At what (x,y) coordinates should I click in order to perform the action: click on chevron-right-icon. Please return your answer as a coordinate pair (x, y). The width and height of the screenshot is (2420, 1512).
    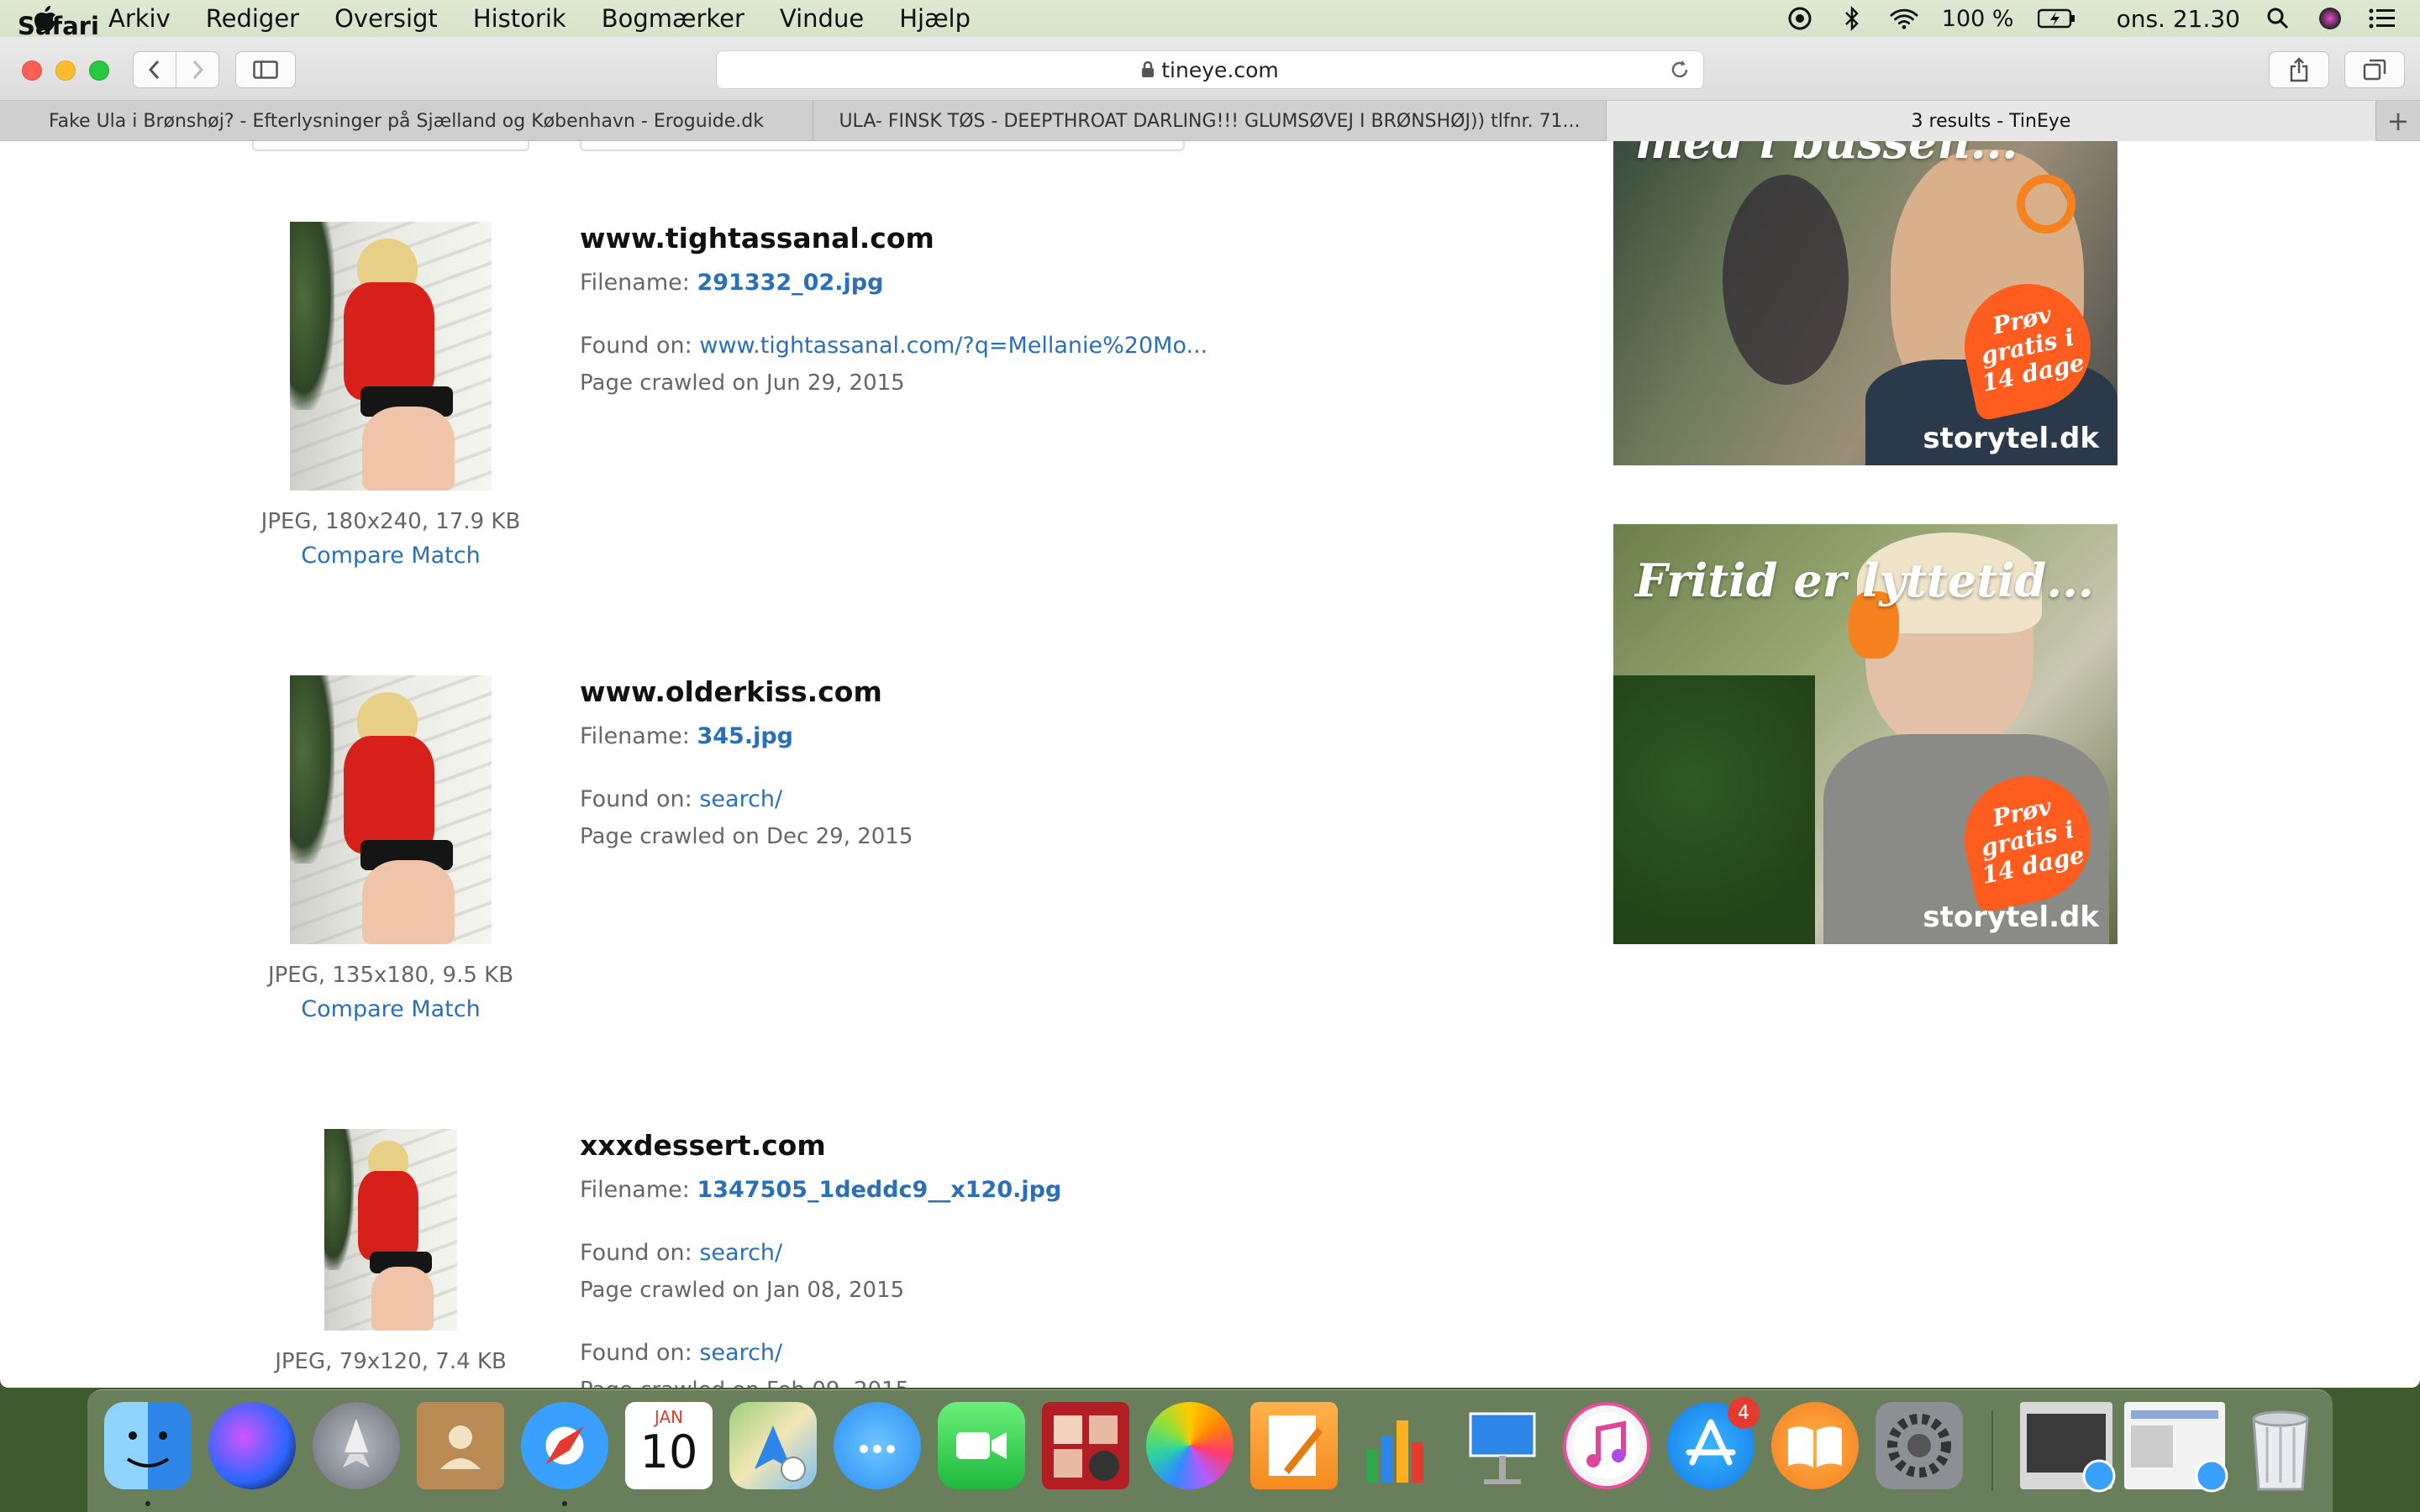
    Looking at the image, I should click on (198, 70).